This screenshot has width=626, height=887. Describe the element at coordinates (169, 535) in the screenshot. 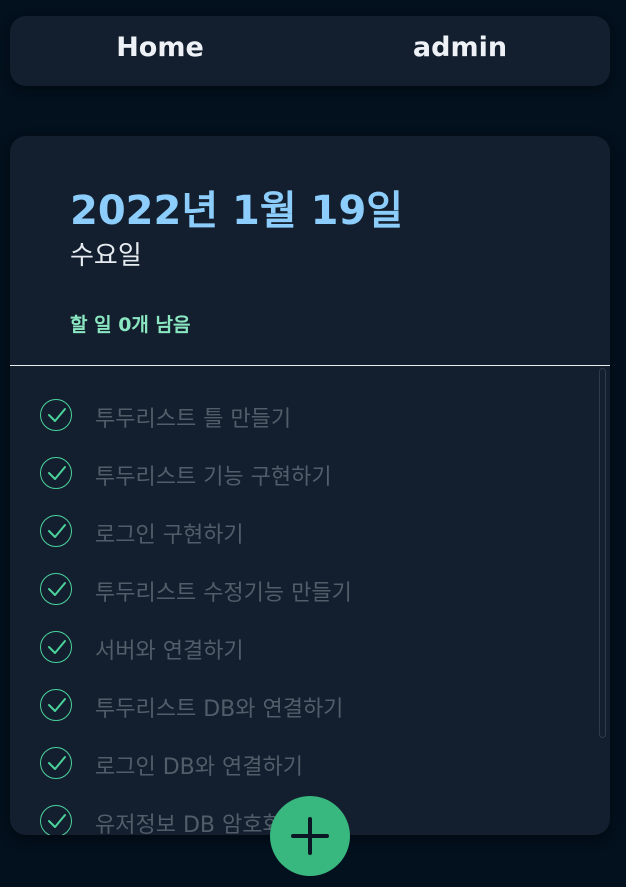

I see `todo-text: 로그인 구현하기` at that location.